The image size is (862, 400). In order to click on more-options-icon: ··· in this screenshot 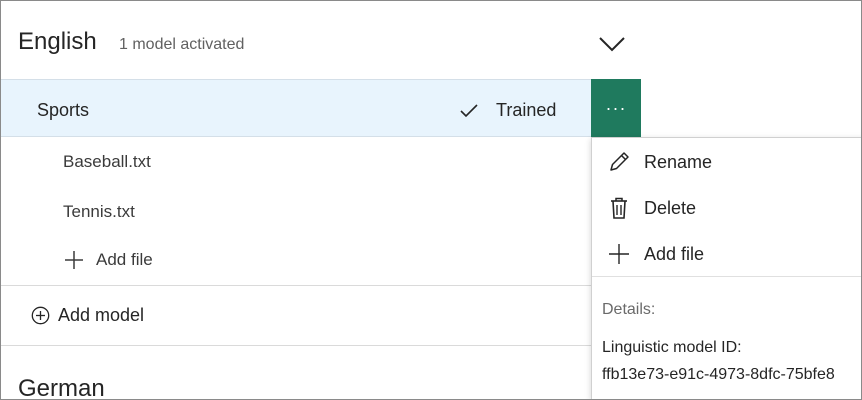, I will do `click(616, 107)`.